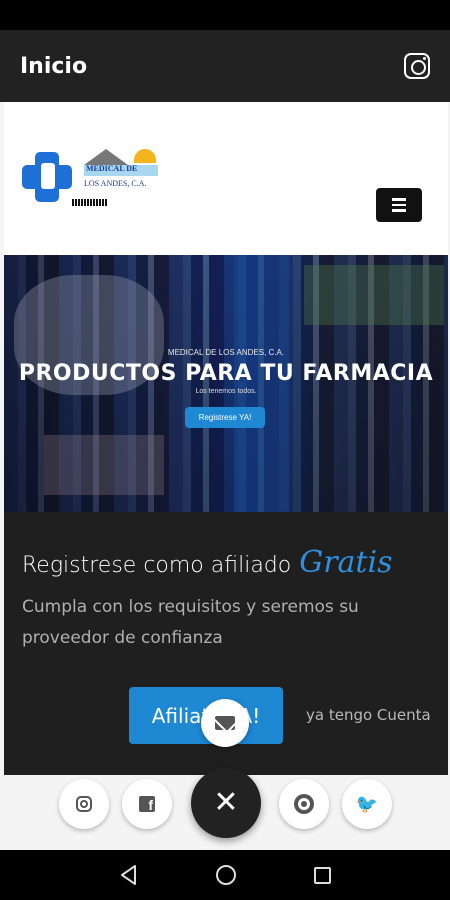 The height and width of the screenshot is (900, 450). Describe the element at coordinates (90, 202) in the screenshot. I see `logo-barcode` at that location.